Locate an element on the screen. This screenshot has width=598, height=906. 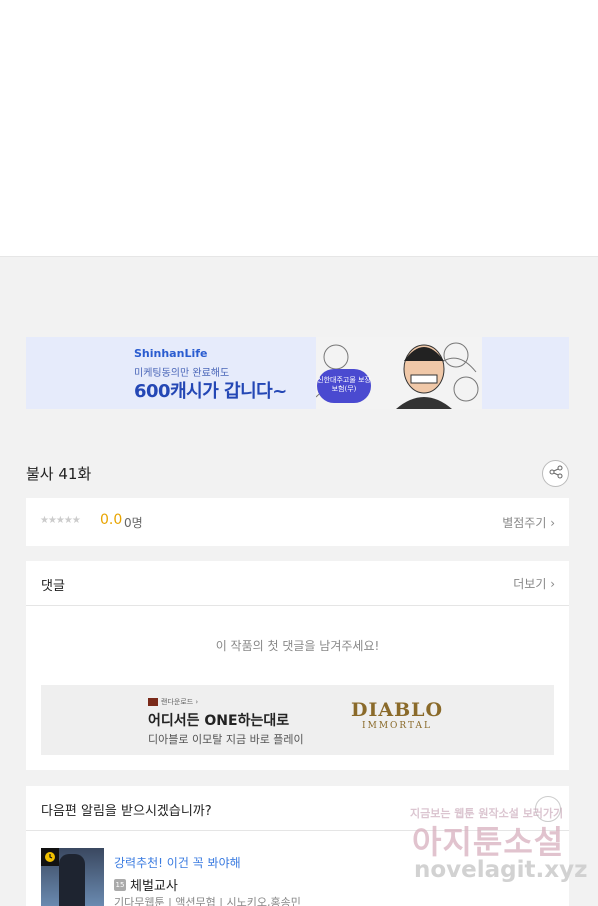
rate-button: 별점주기 › is located at coordinates (528, 522).